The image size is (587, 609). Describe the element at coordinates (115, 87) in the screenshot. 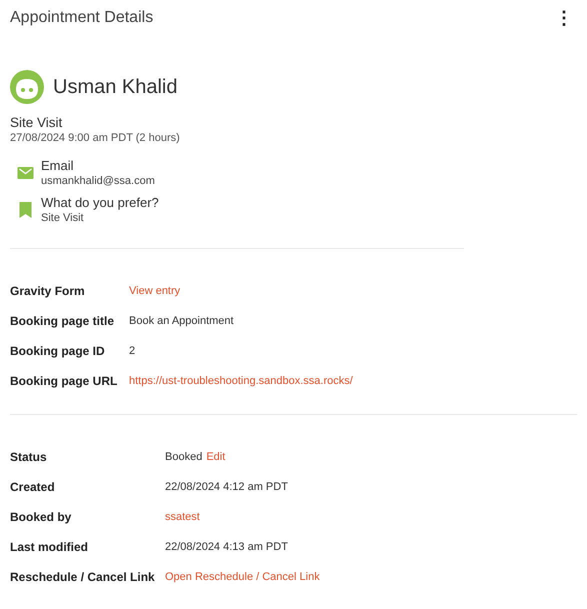

I see `customer-name: Usman Khalid` at that location.